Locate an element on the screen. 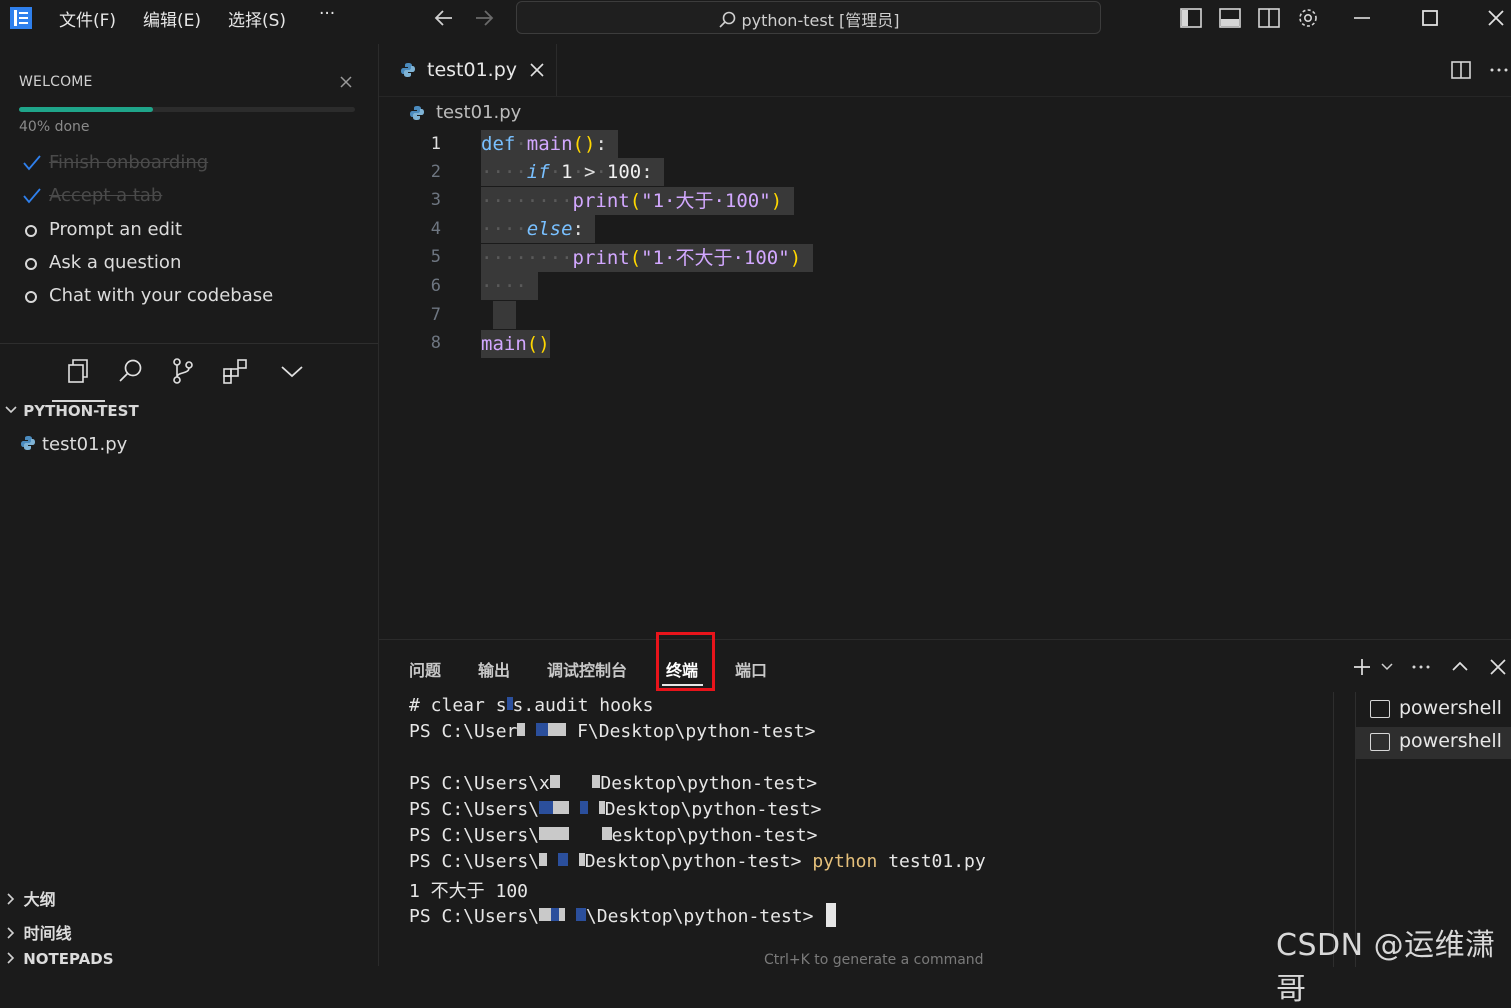 The width and height of the screenshot is (1511, 1008). code-line: ····if·1·>·100: is located at coordinates (573, 172).